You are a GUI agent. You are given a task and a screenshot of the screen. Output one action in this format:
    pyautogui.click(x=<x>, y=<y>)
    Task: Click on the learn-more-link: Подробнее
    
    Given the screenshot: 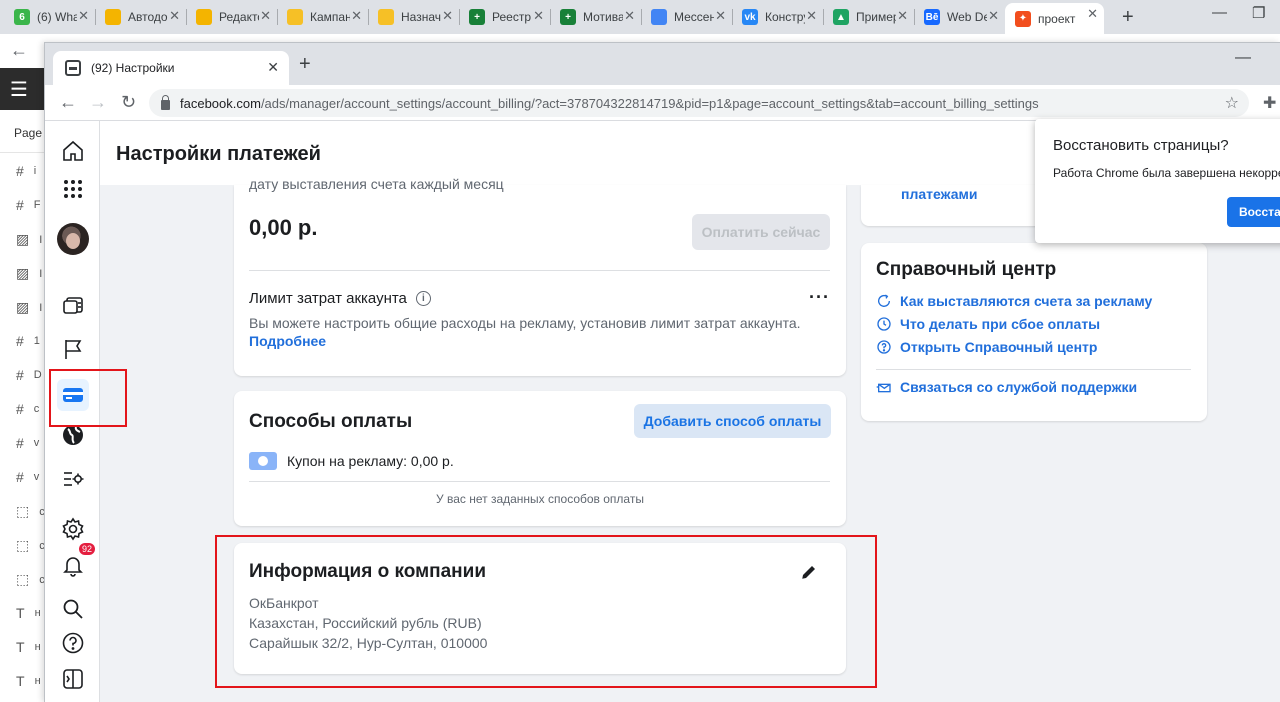 What is the action you would take?
    pyautogui.click(x=287, y=341)
    